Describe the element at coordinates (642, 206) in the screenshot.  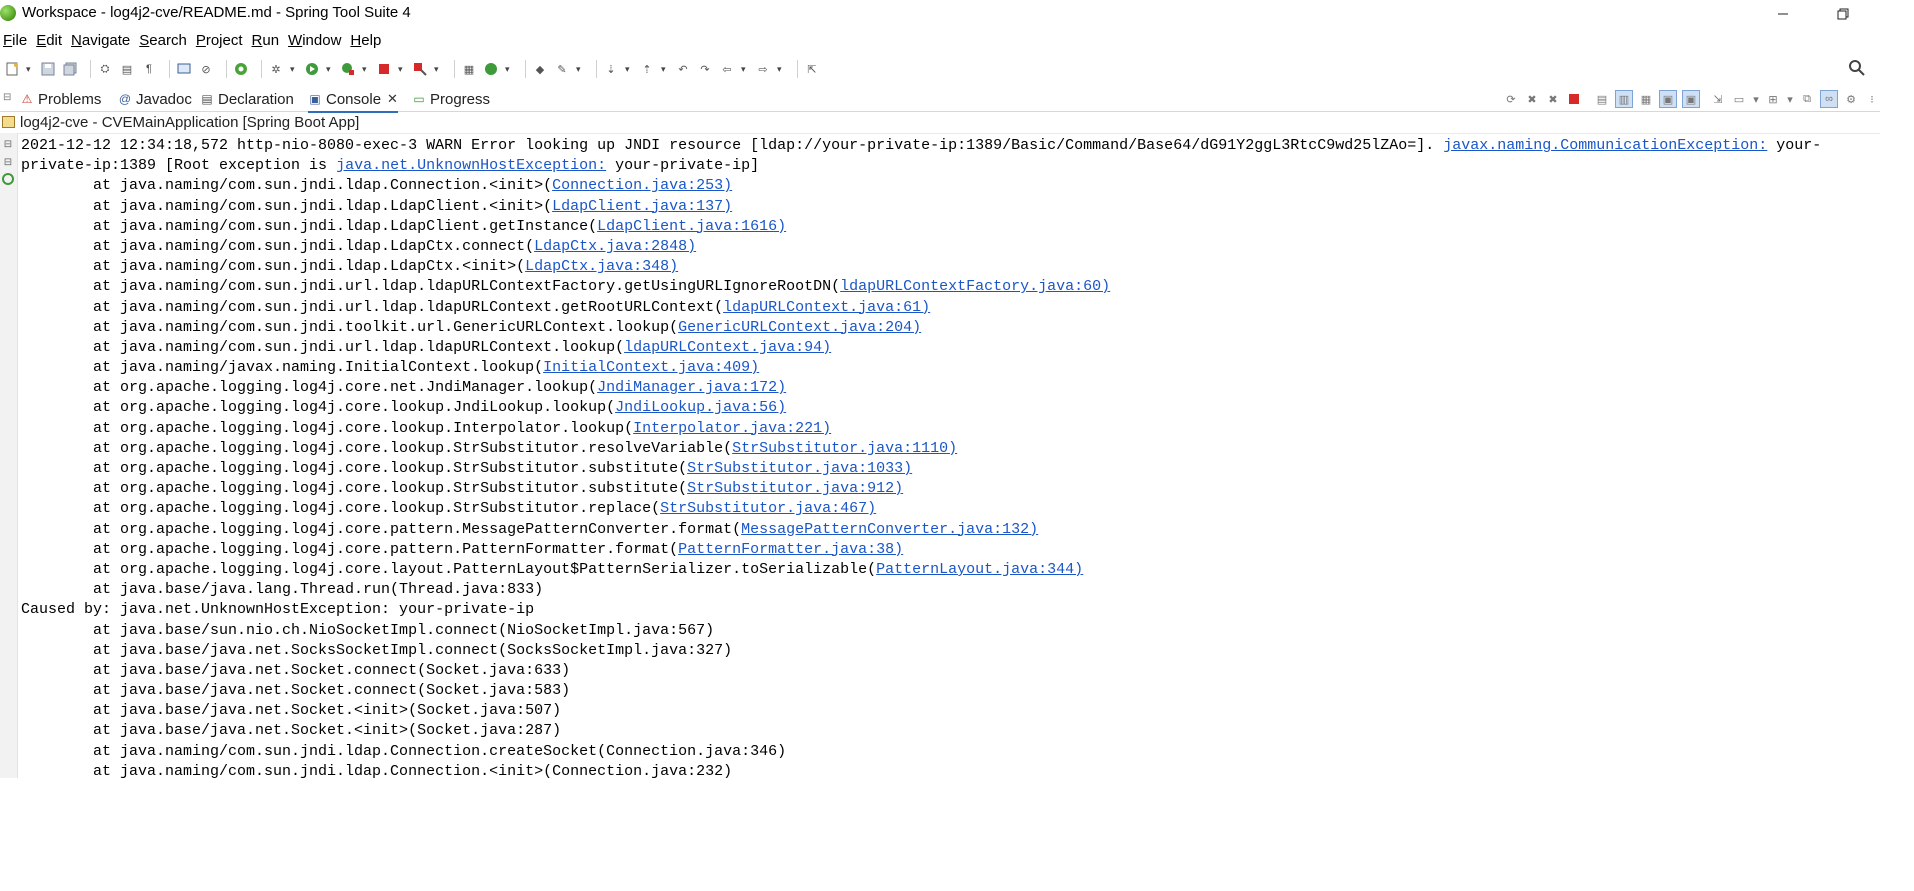
I see `stacktrace-link: LdapClient.java:137)` at that location.